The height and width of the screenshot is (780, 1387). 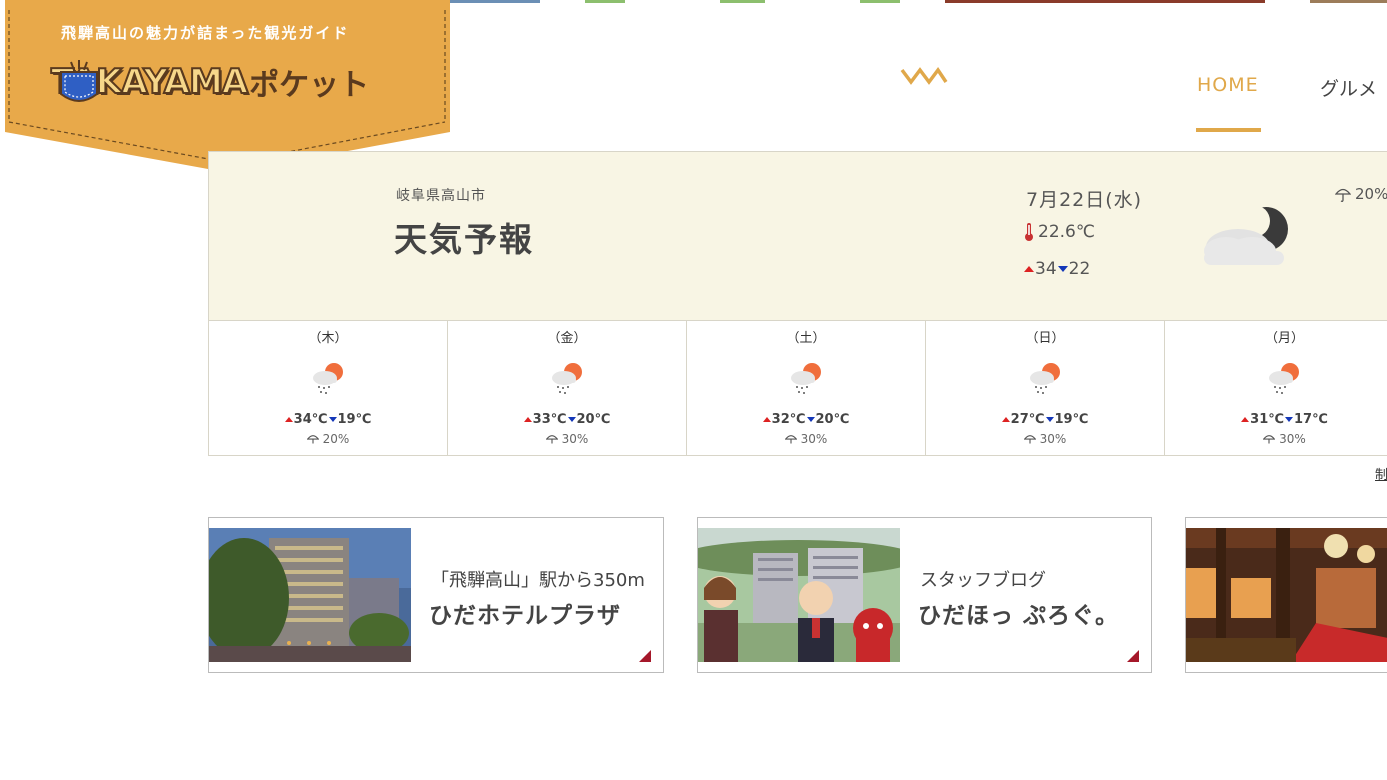 I want to click on forecast-high: 32℃, so click(x=788, y=419).